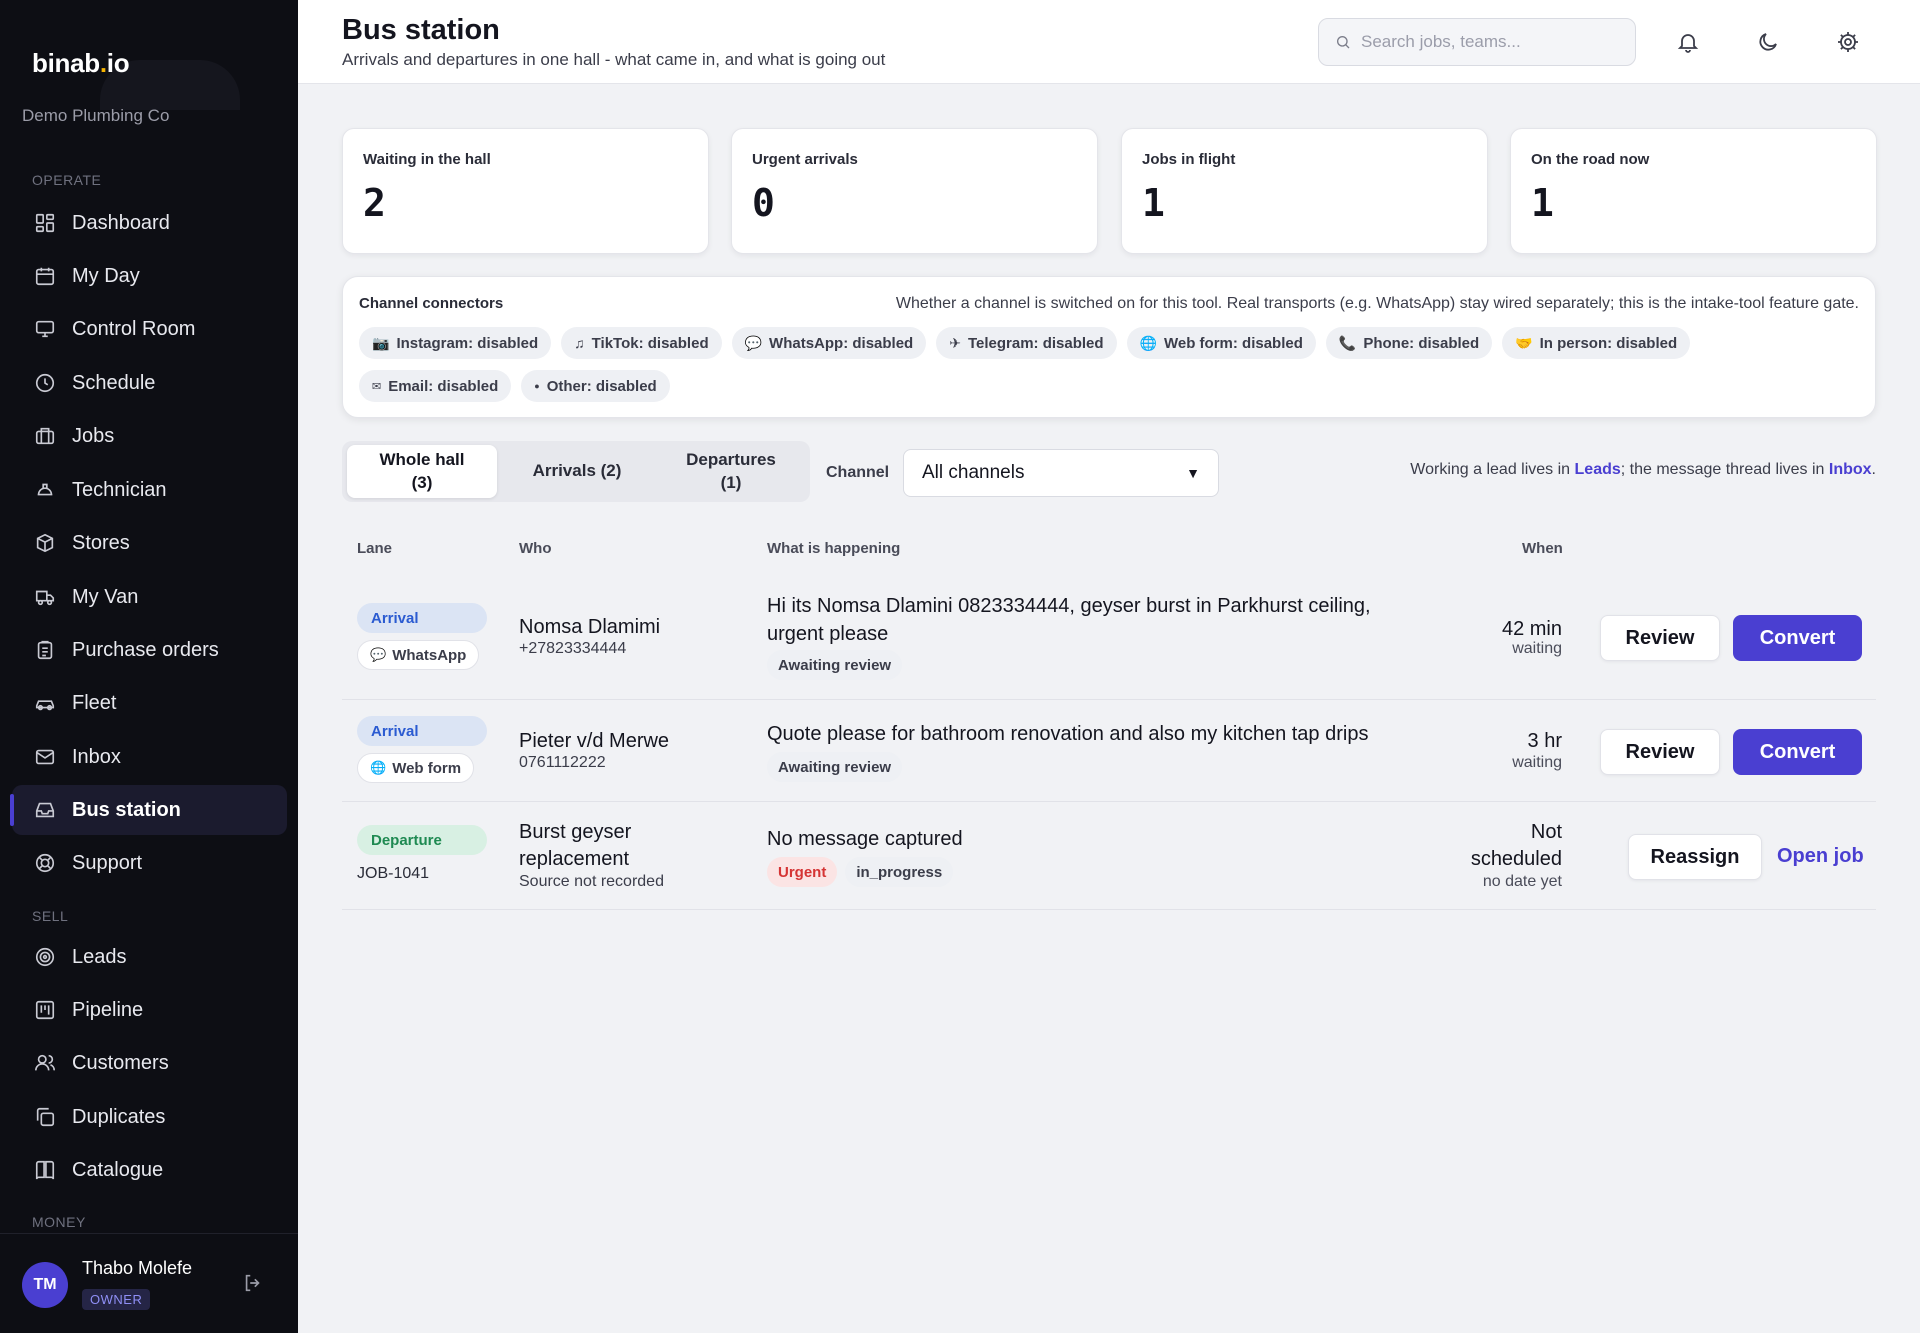 The height and width of the screenshot is (1333, 1920). Describe the element at coordinates (1189, 159) in the screenshot. I see `stat-label: Jobs in flight` at that location.